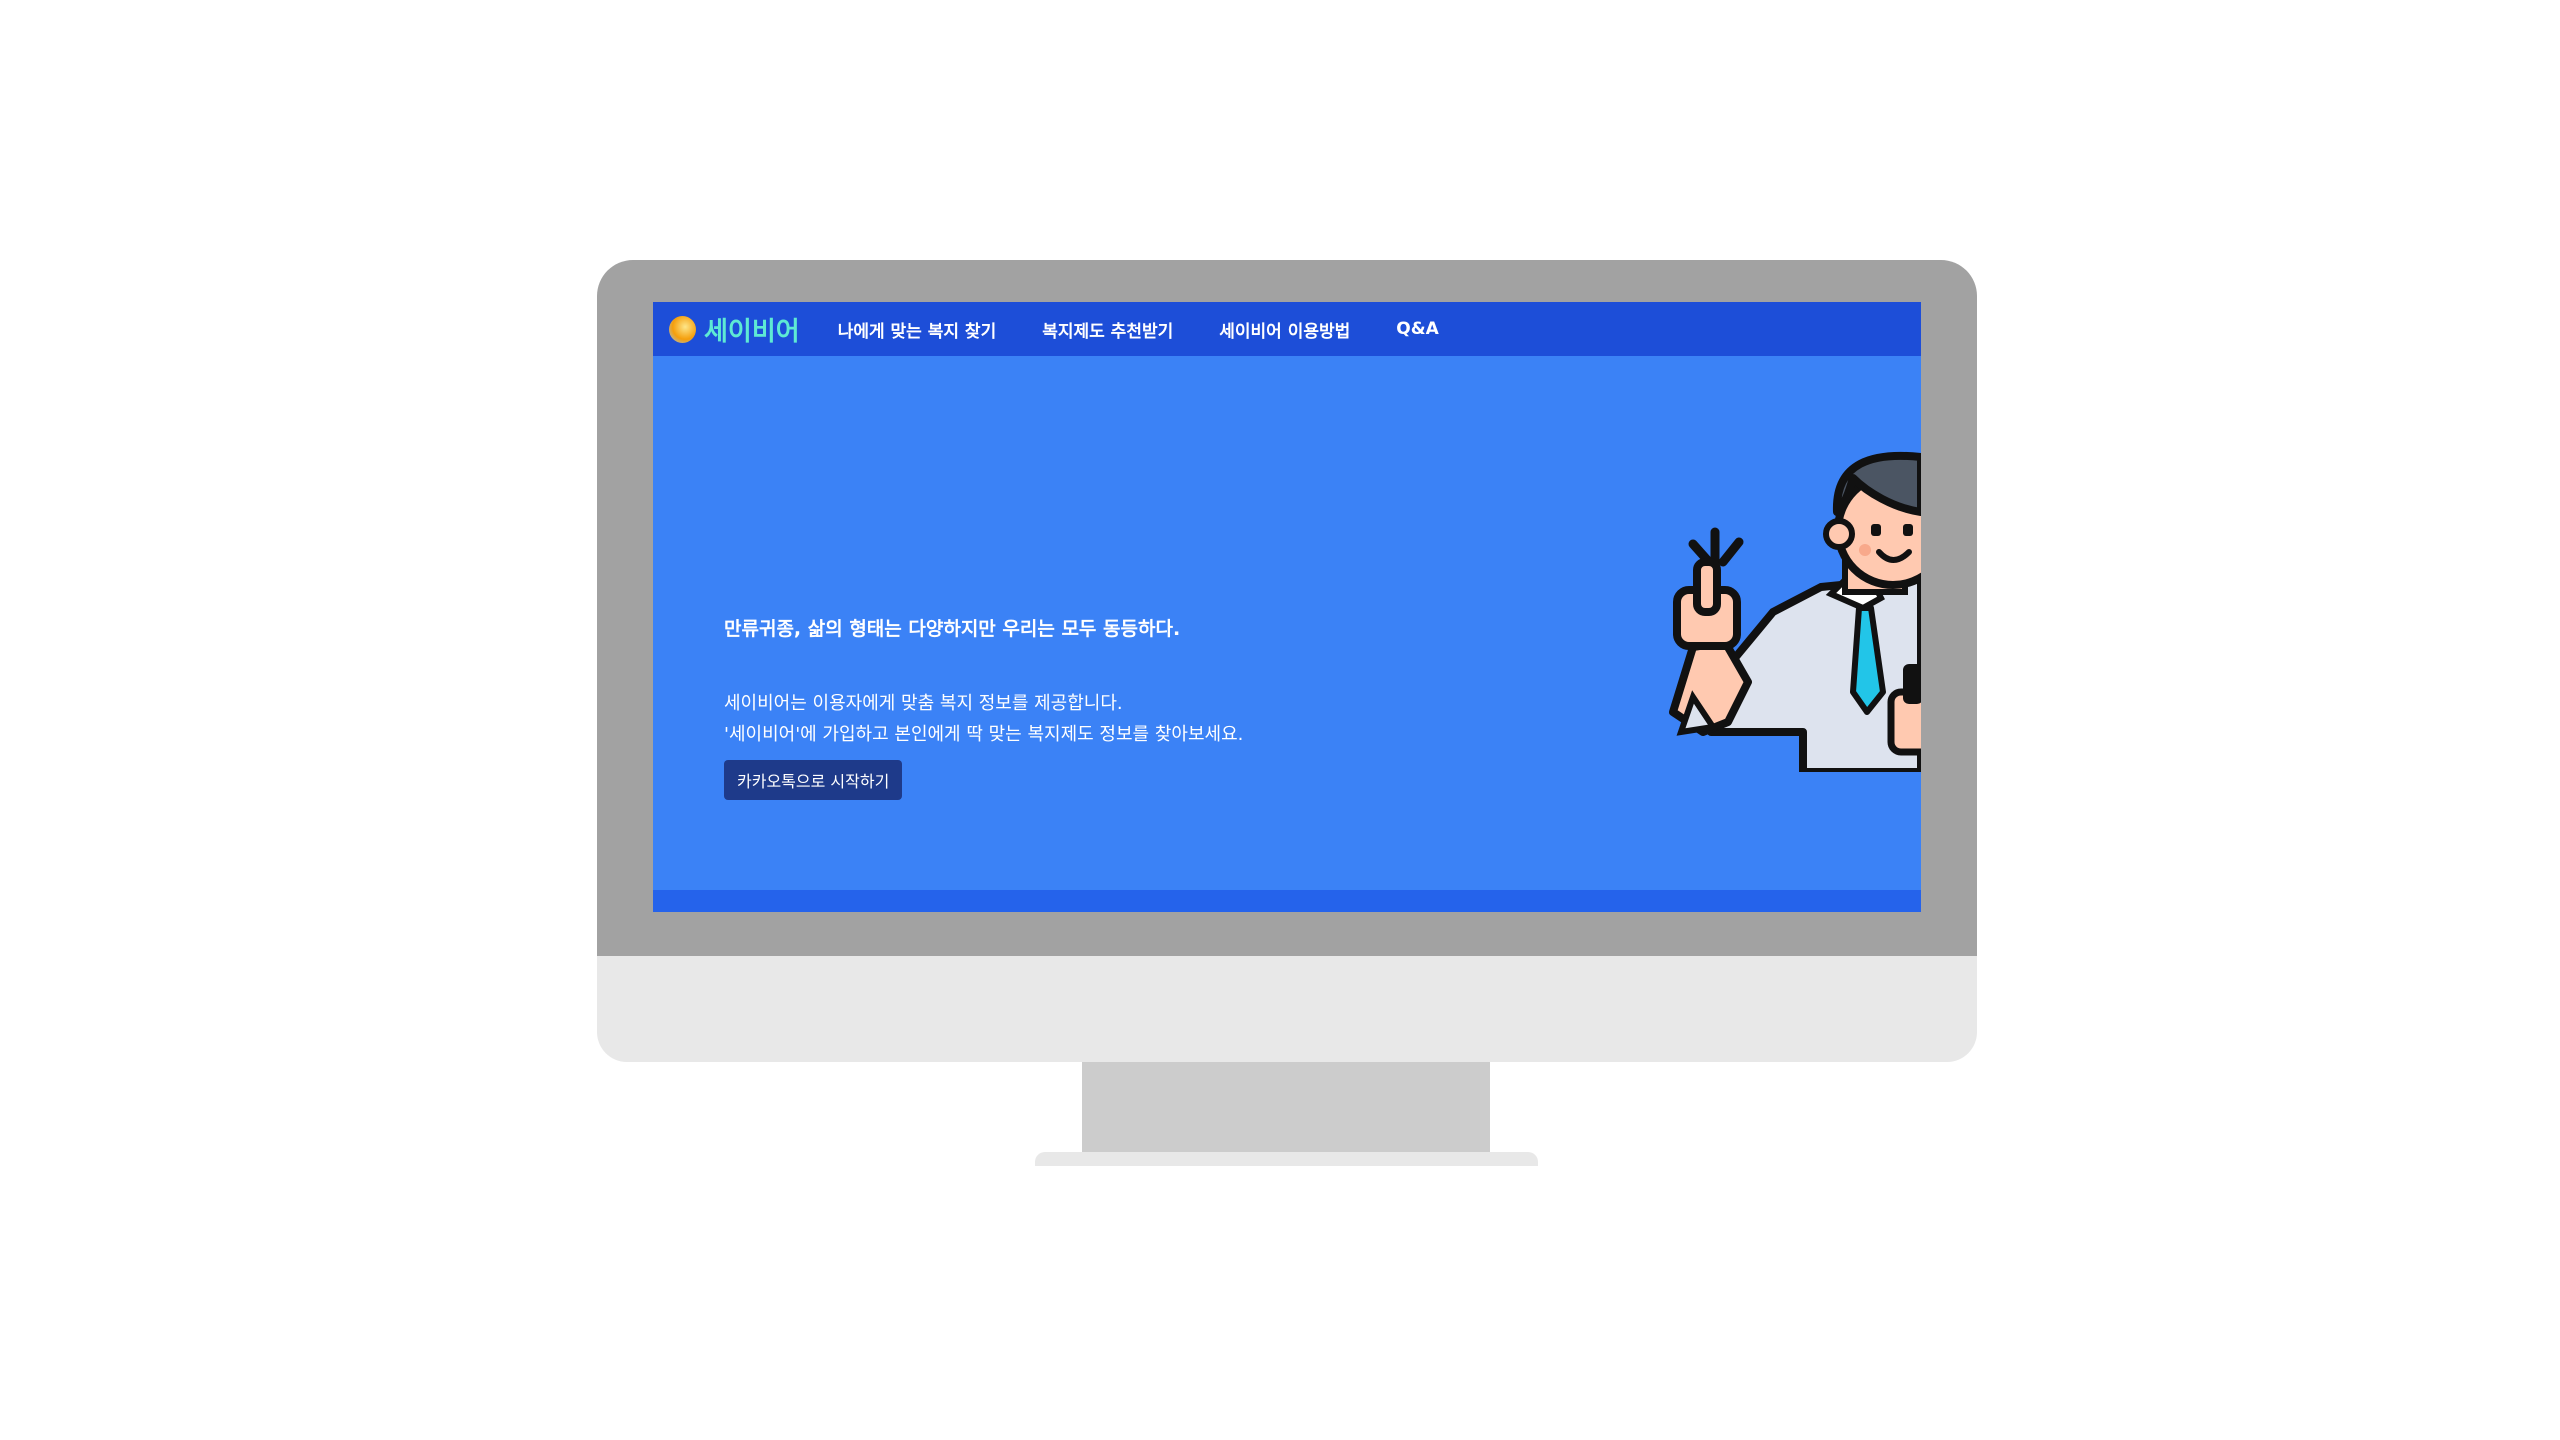 The height and width of the screenshot is (1440, 2560). What do you see at coordinates (1286, 1108) in the screenshot?
I see `monitor-stand-neck` at bounding box center [1286, 1108].